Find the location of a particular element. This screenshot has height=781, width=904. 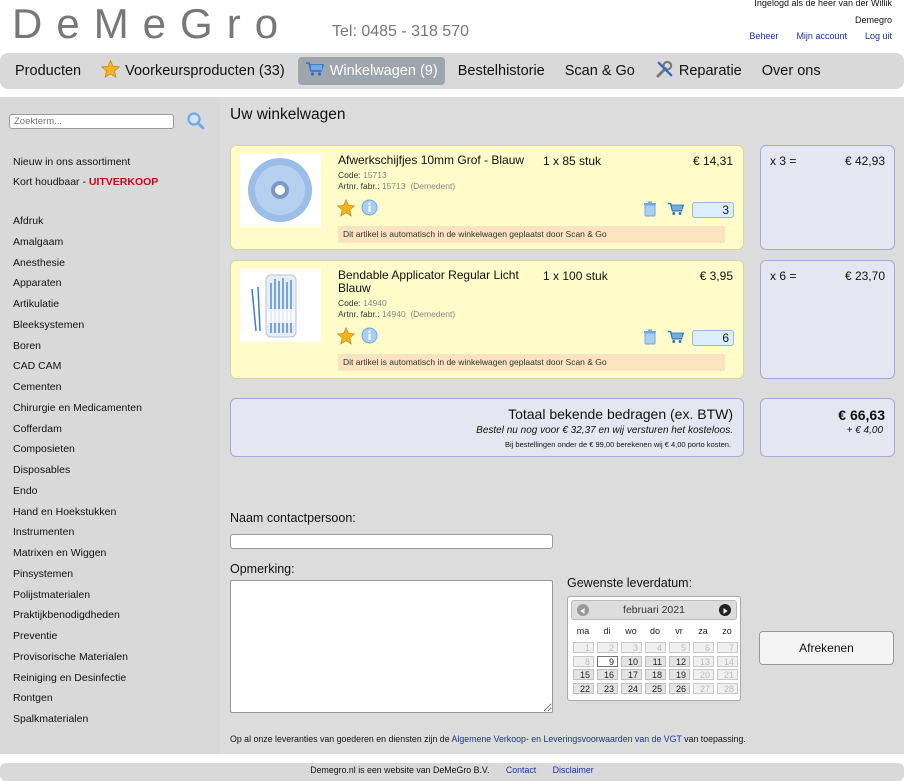

nav-over-ons: Over ons is located at coordinates (791, 71).